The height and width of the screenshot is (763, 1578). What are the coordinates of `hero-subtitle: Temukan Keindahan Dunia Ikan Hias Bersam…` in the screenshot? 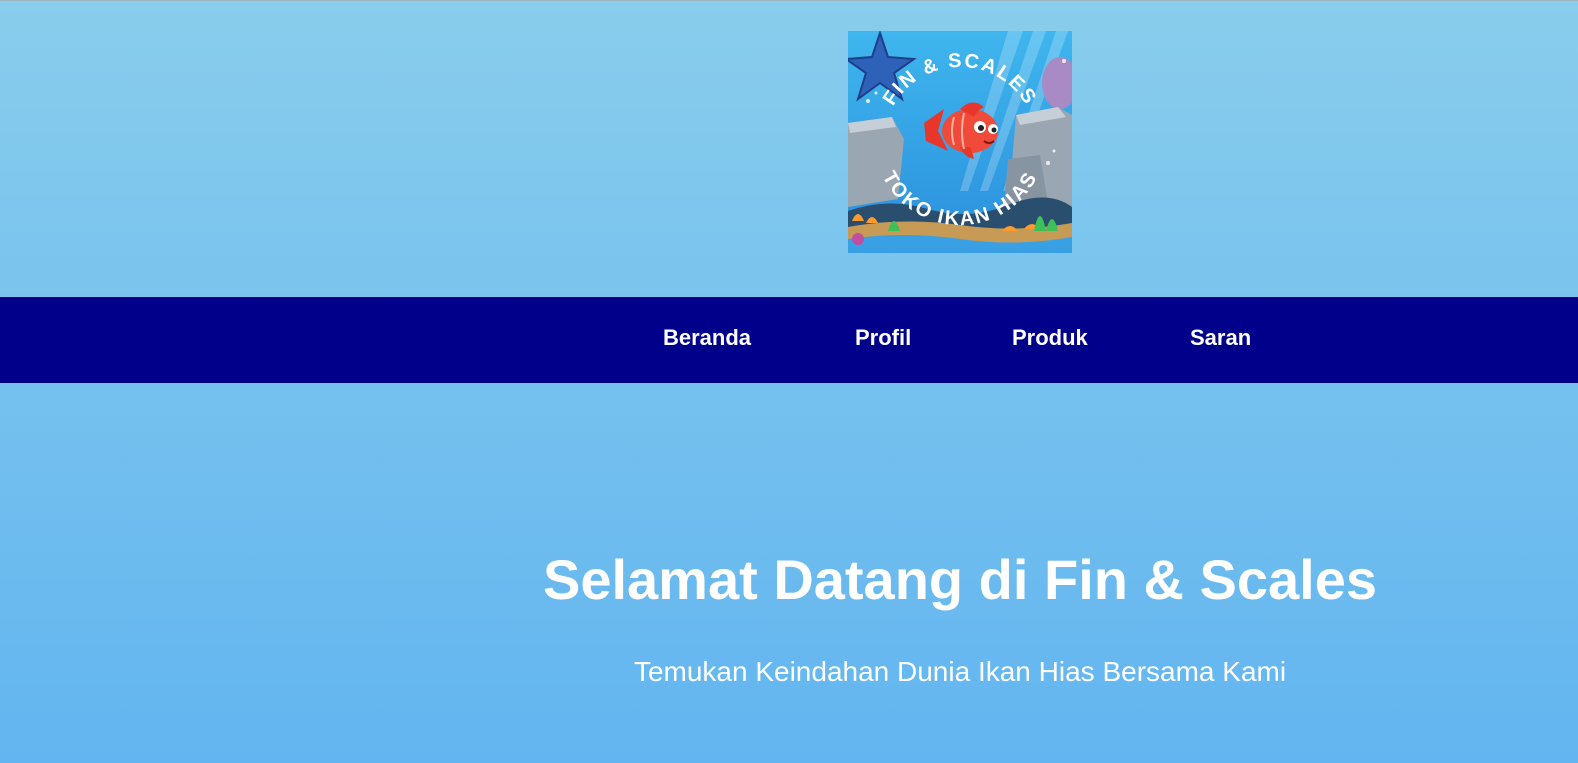 It's located at (960, 671).